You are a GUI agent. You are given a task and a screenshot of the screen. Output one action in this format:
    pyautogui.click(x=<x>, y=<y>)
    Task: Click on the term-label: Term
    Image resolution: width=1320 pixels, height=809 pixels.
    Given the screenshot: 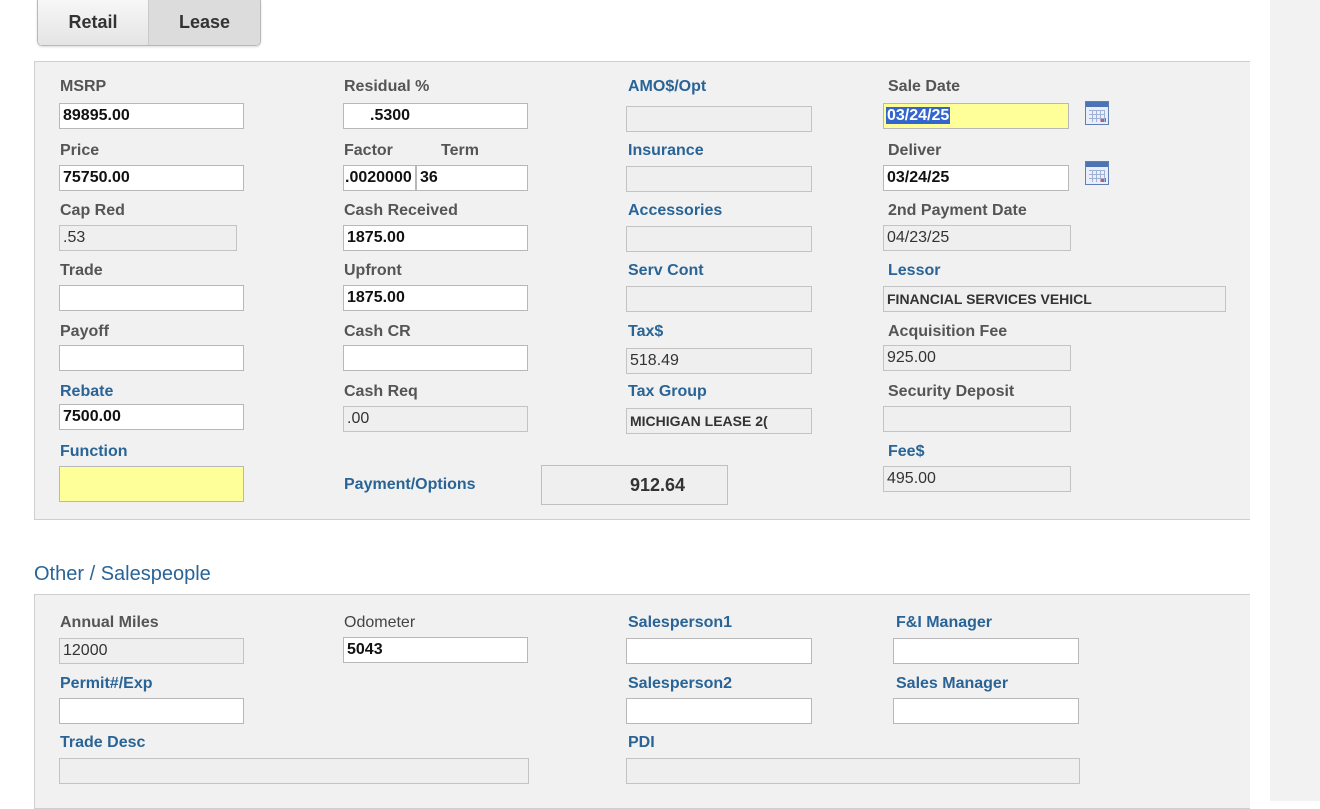 What is the action you would take?
    pyautogui.click(x=460, y=150)
    